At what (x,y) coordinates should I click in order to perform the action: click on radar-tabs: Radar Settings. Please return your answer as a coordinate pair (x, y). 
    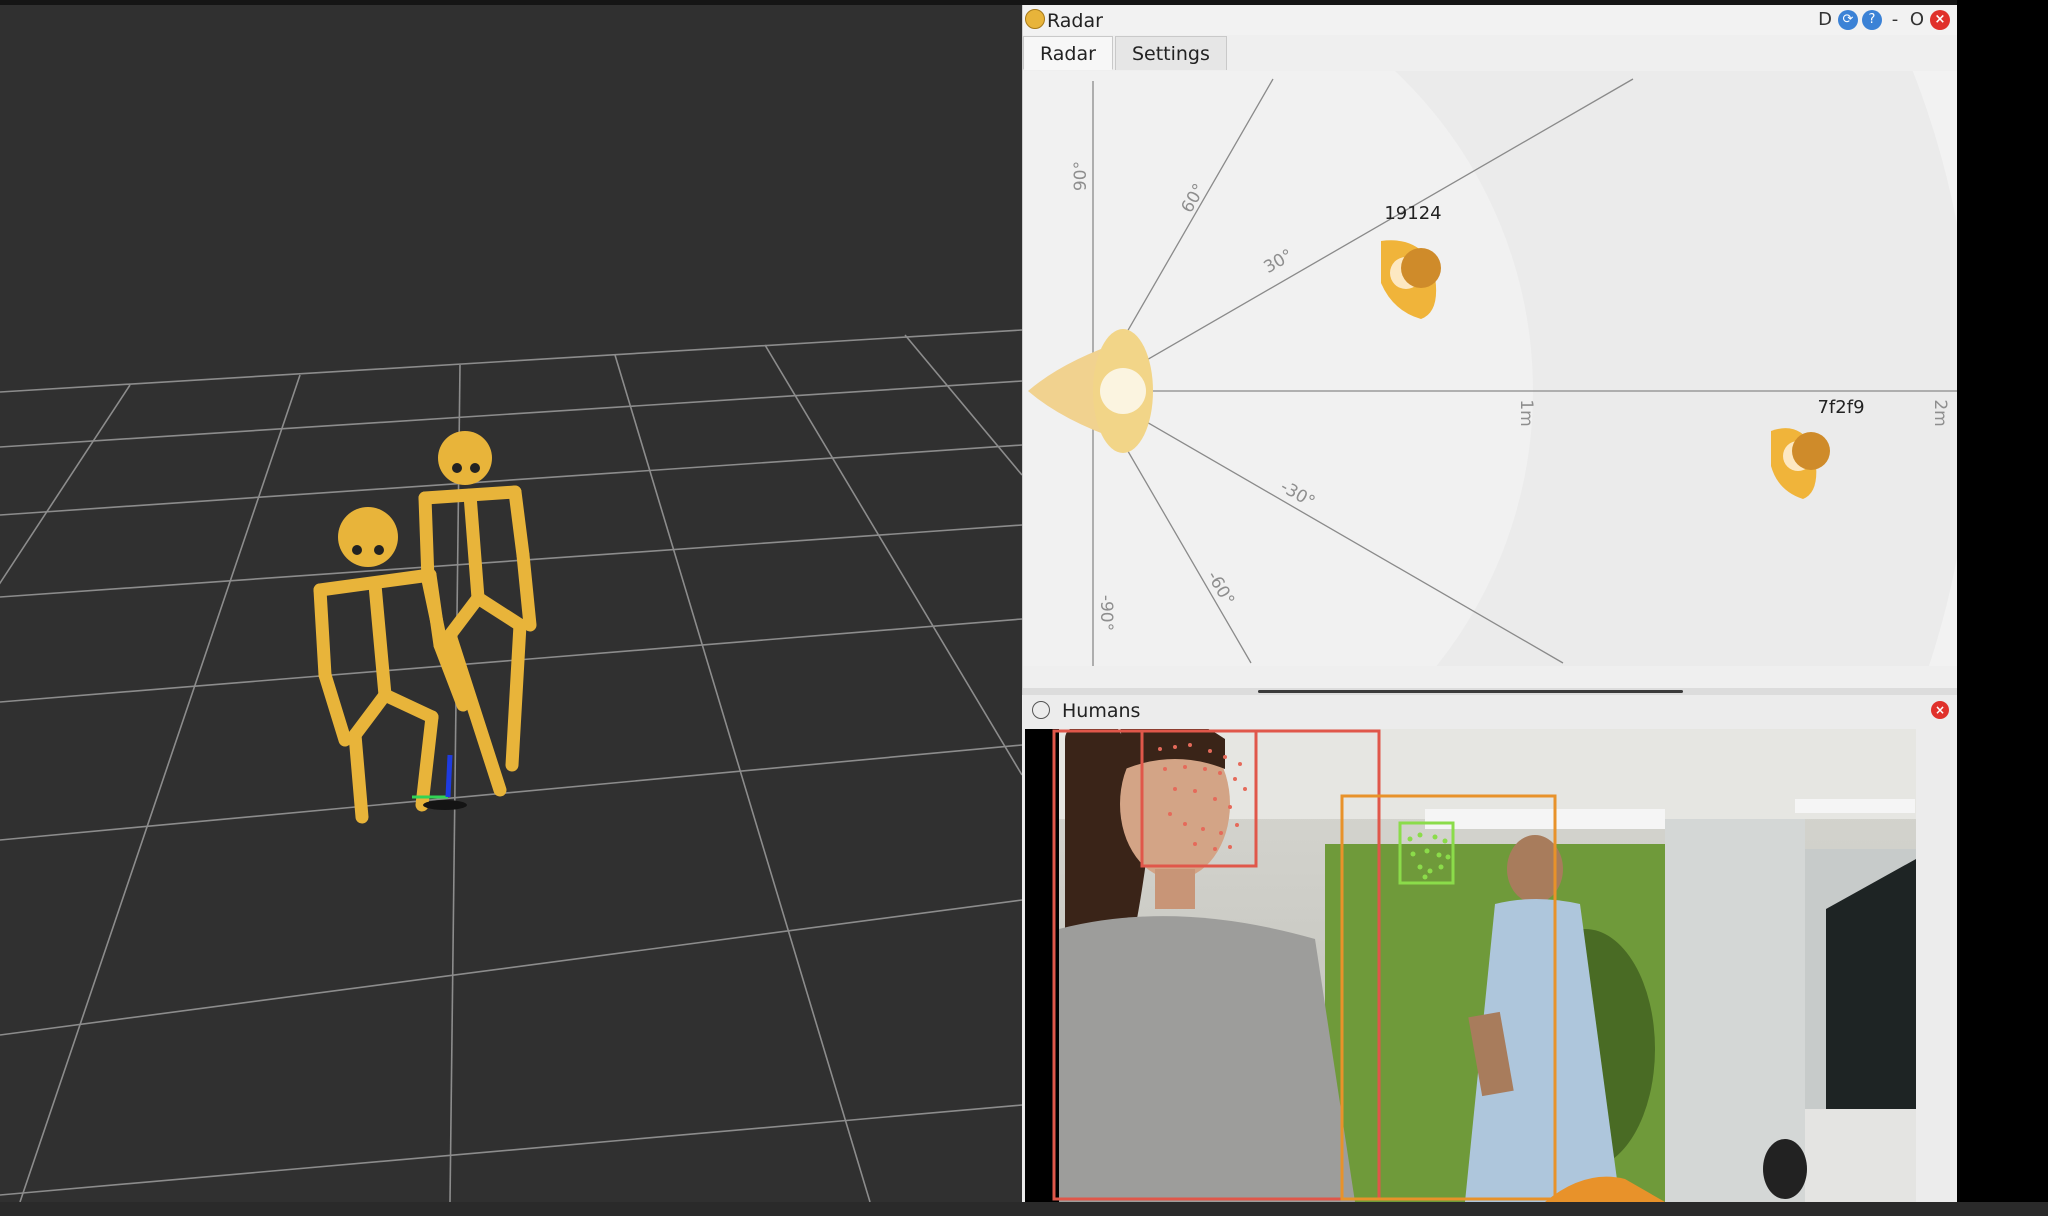
    Looking at the image, I should click on (1126, 53).